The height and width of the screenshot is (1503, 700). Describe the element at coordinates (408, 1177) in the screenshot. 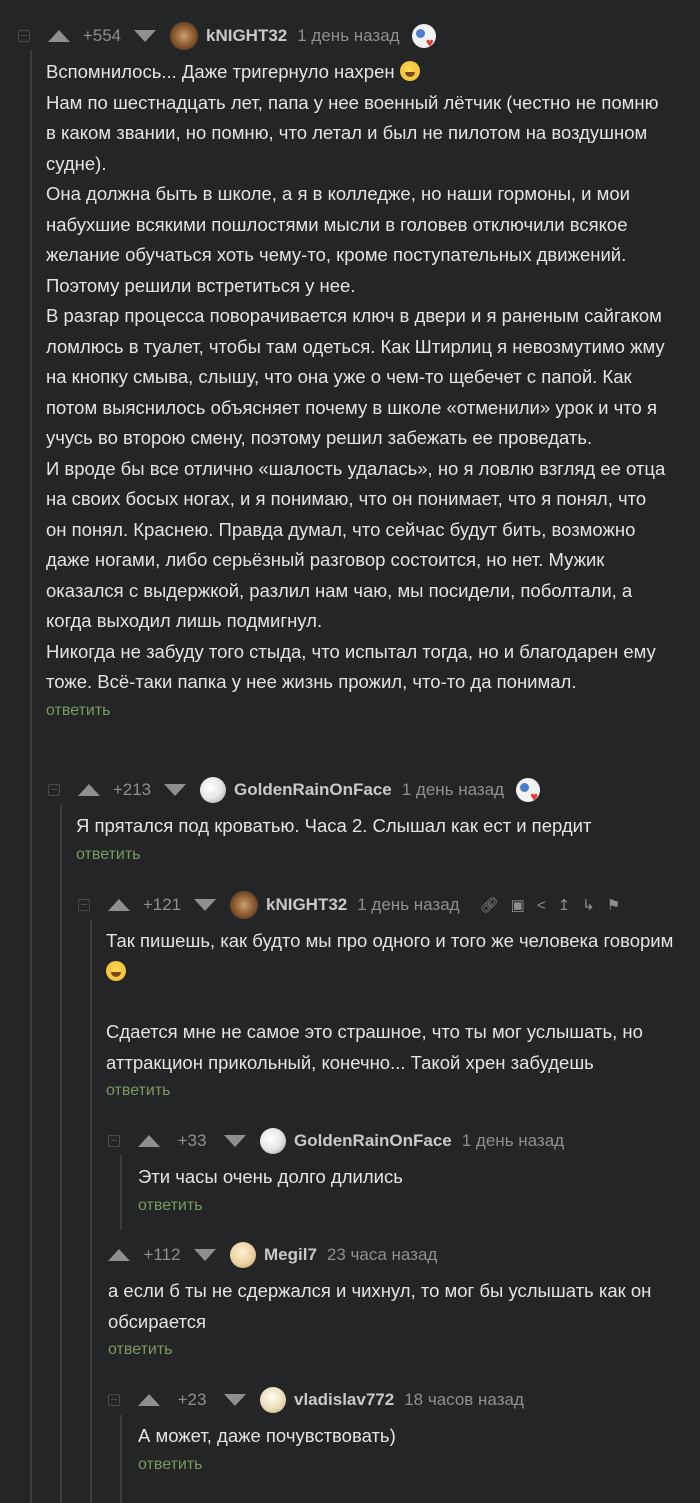

I see `comment-body: Эти часы очень долго длились` at that location.